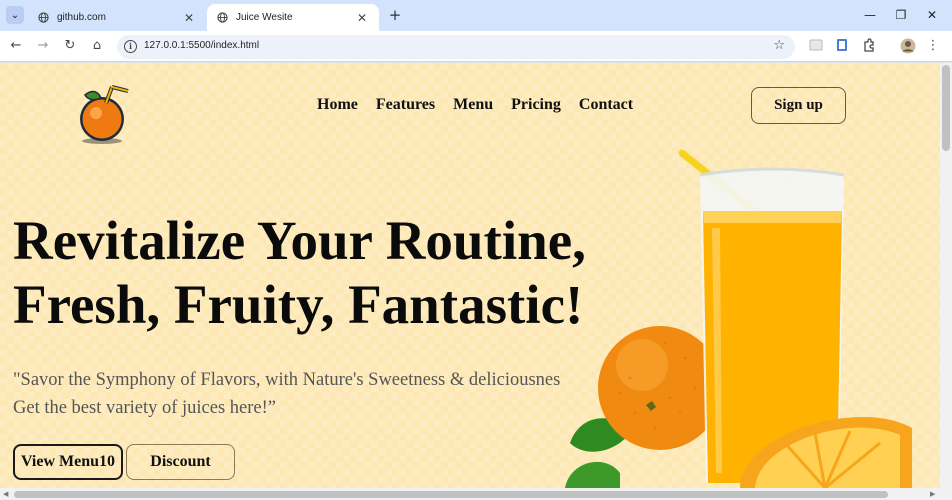  Describe the element at coordinates (932, 494) in the screenshot. I see `scroll-right-icon: ▶` at that location.